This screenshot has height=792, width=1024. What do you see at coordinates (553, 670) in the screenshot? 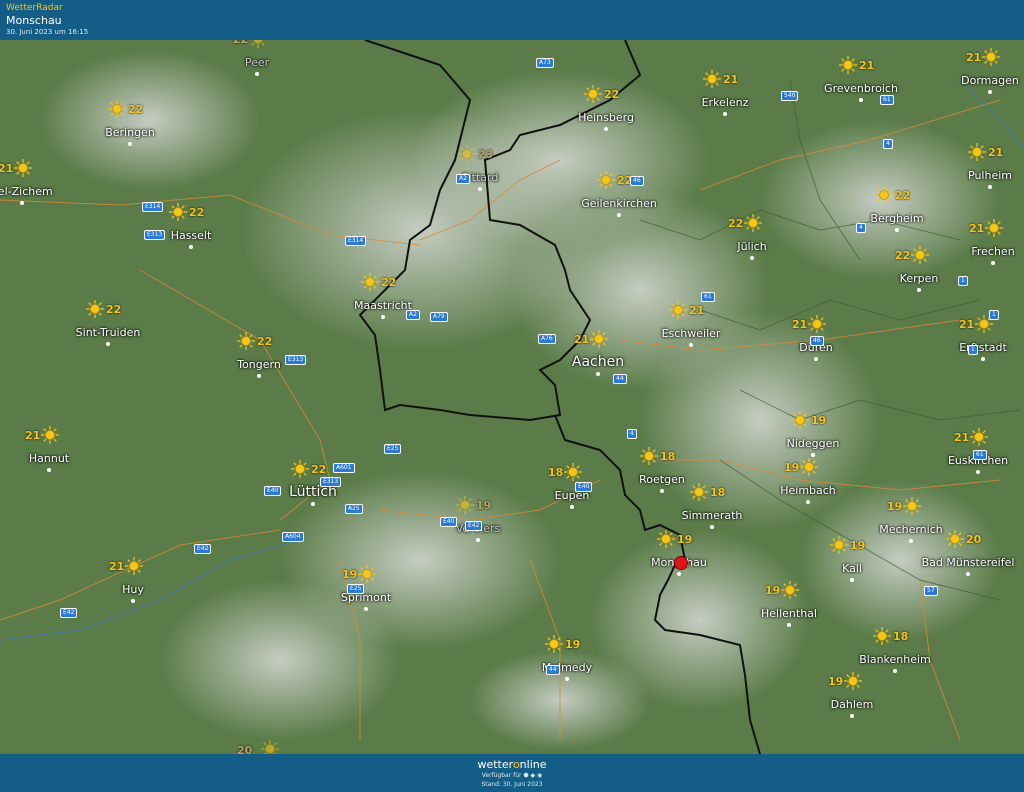
I see `road-shield: 44` at bounding box center [553, 670].